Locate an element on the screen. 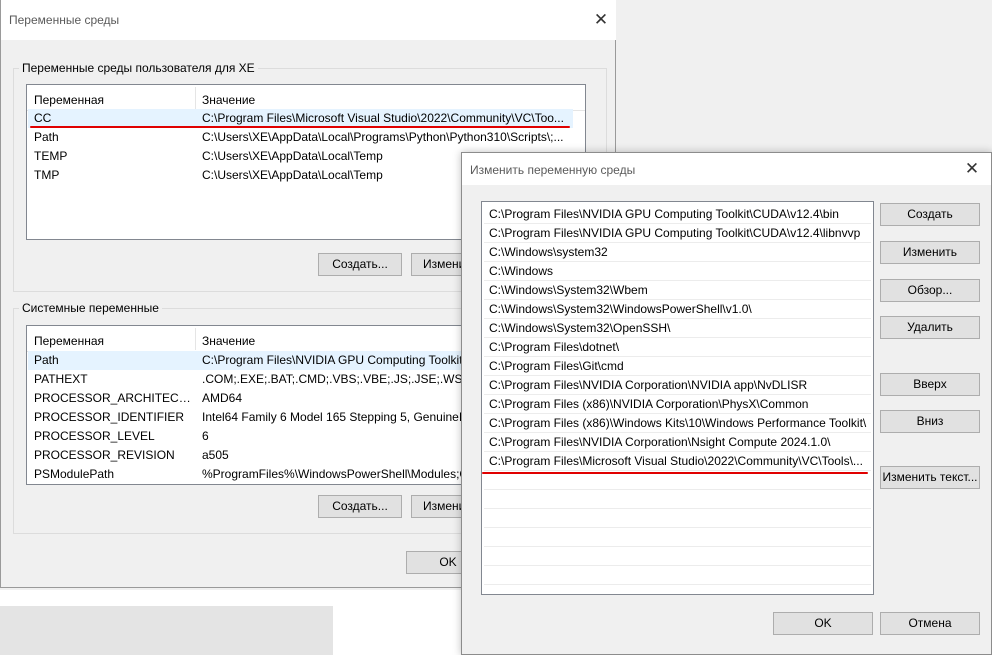 The image size is (992, 655). cancel-button: Отмена is located at coordinates (930, 623).